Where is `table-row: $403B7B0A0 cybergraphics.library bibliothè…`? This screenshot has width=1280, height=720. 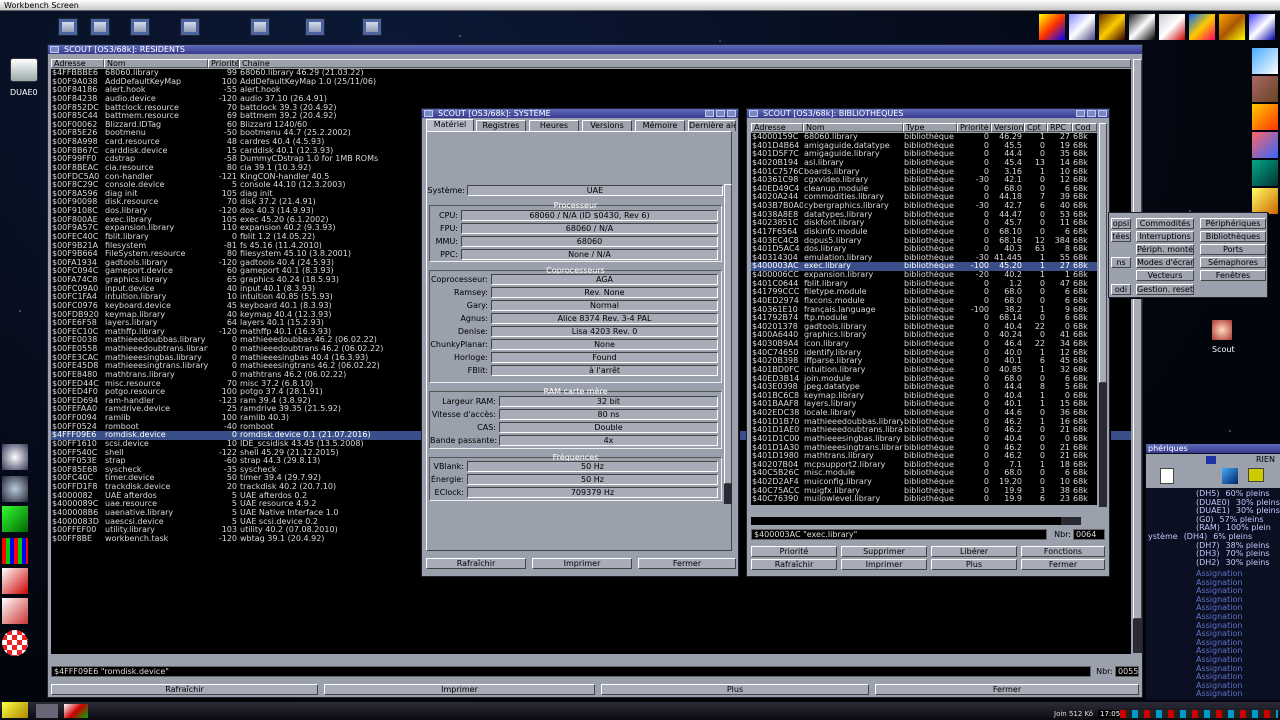
table-row: $403B7B0A0 cybergraphics.library bibliothè… is located at coordinates (924, 206).